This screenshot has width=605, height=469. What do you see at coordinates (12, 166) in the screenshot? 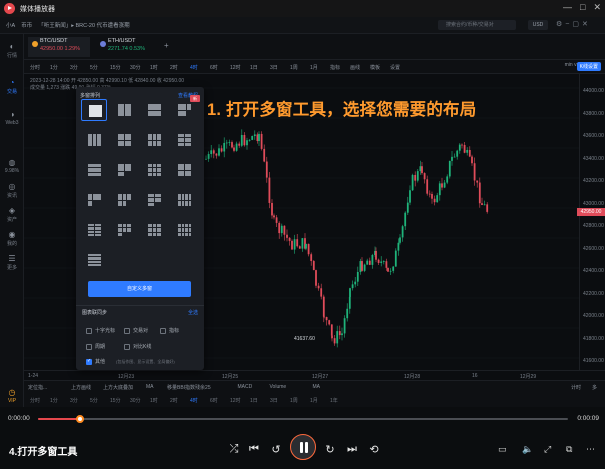
I see `sidebar-item-change: ◍ 9.98%` at bounding box center [12, 166].